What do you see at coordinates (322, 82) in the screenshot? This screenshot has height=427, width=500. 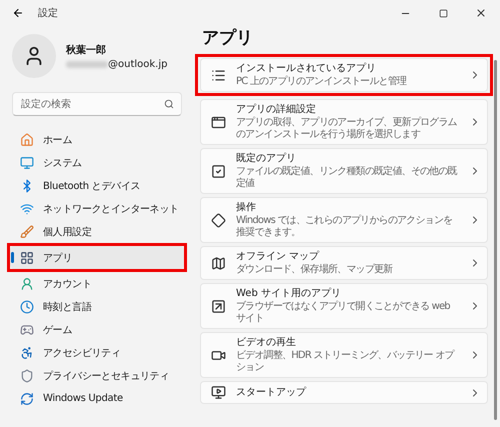 I see `card-description: PC 上のアプリのアンインストールと管理` at bounding box center [322, 82].